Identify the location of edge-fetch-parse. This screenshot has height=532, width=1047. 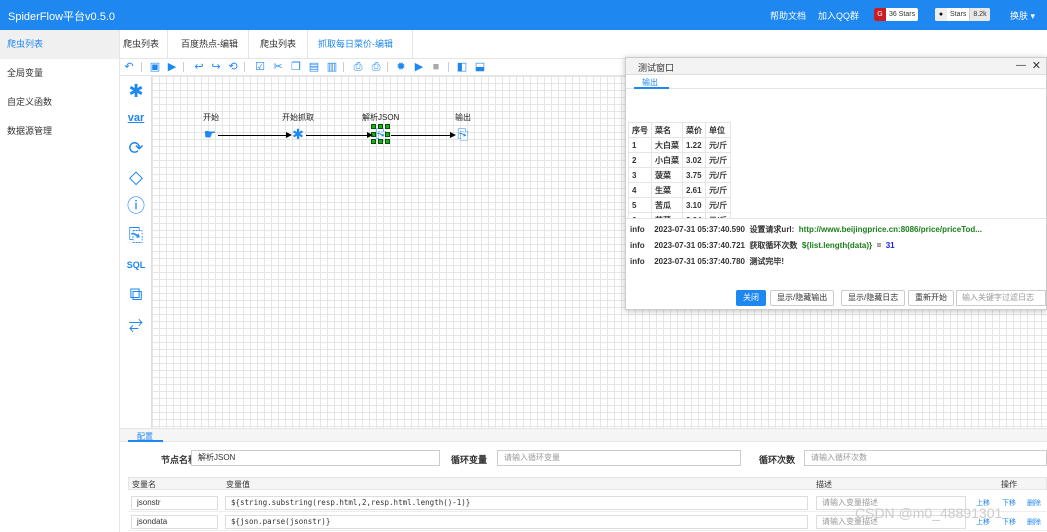
(338, 135).